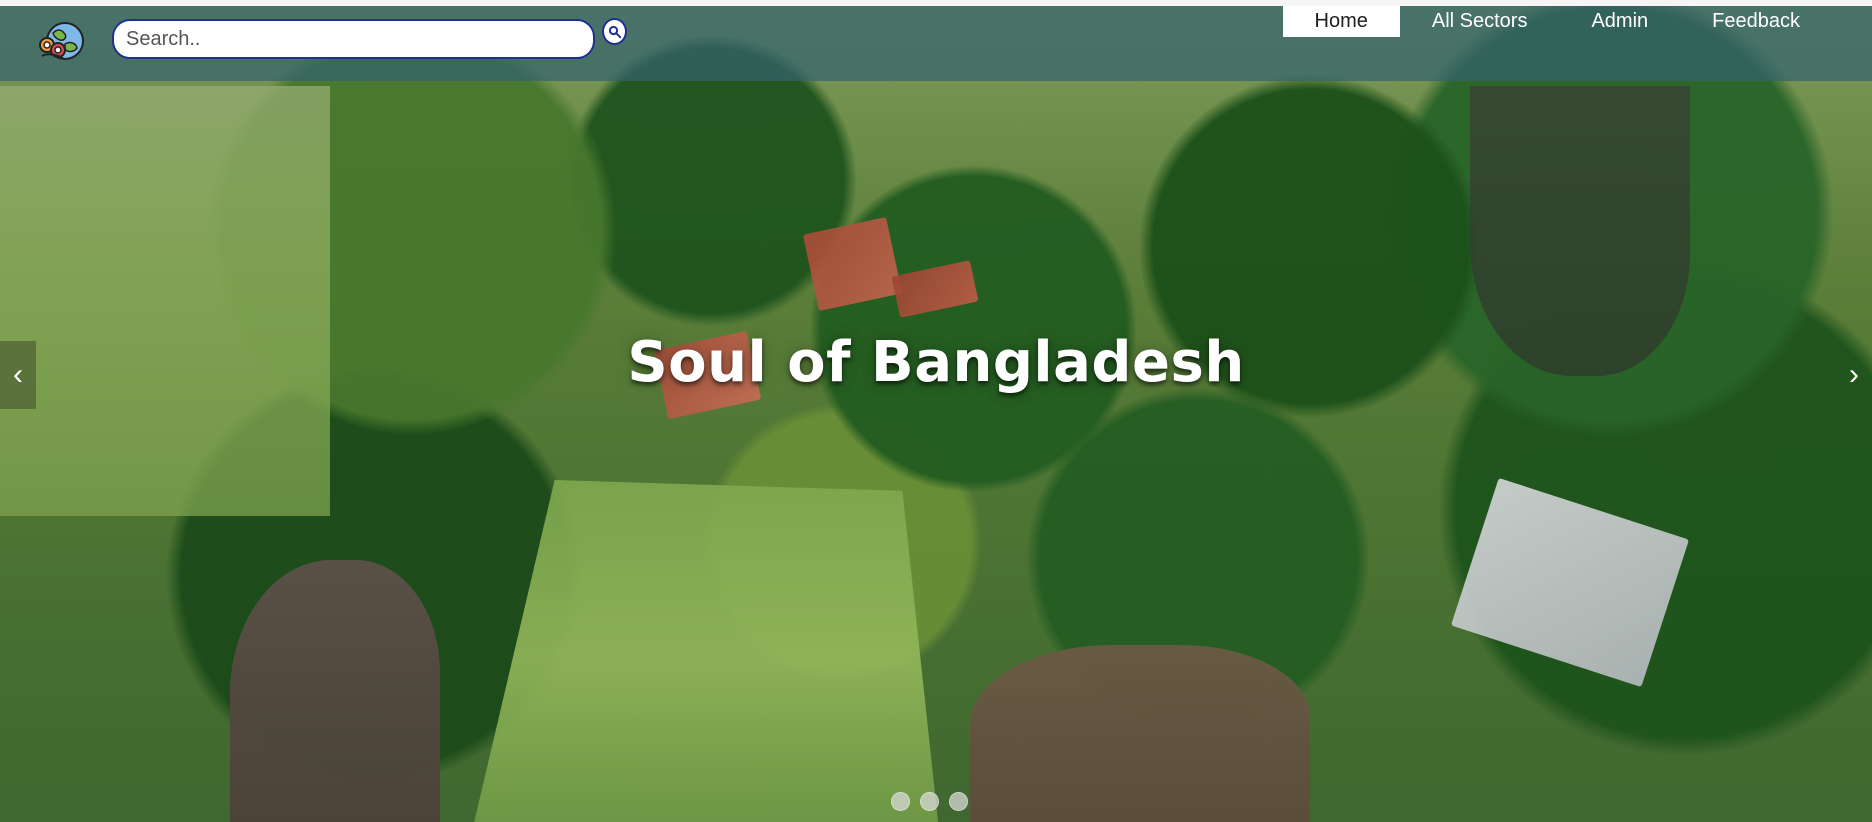 The height and width of the screenshot is (822, 1872). I want to click on nav-admin: Admin, so click(1619, 21).